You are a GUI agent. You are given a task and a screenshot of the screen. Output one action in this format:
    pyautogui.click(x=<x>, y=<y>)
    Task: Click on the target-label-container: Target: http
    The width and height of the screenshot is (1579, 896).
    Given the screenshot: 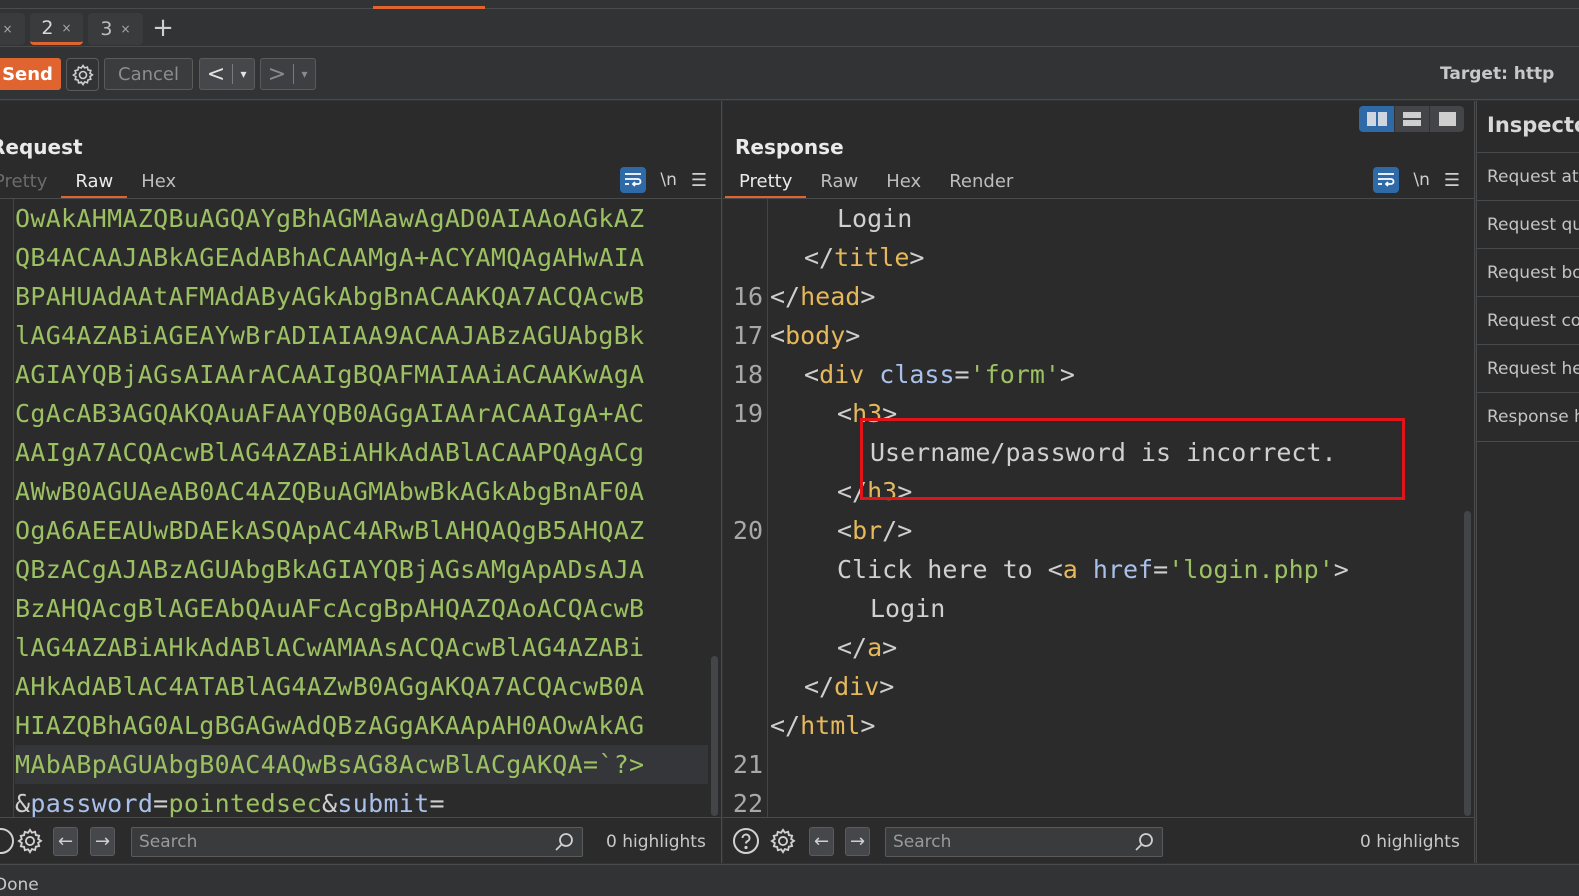 What is the action you would take?
    pyautogui.click(x=1509, y=76)
    